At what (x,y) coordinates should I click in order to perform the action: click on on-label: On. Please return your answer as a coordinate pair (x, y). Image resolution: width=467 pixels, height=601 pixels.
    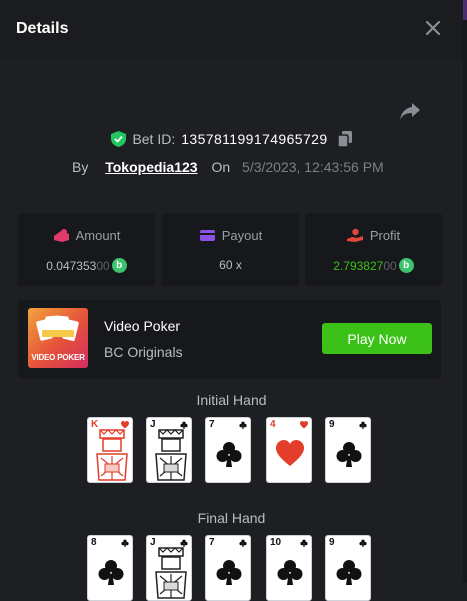
    Looking at the image, I should click on (221, 167).